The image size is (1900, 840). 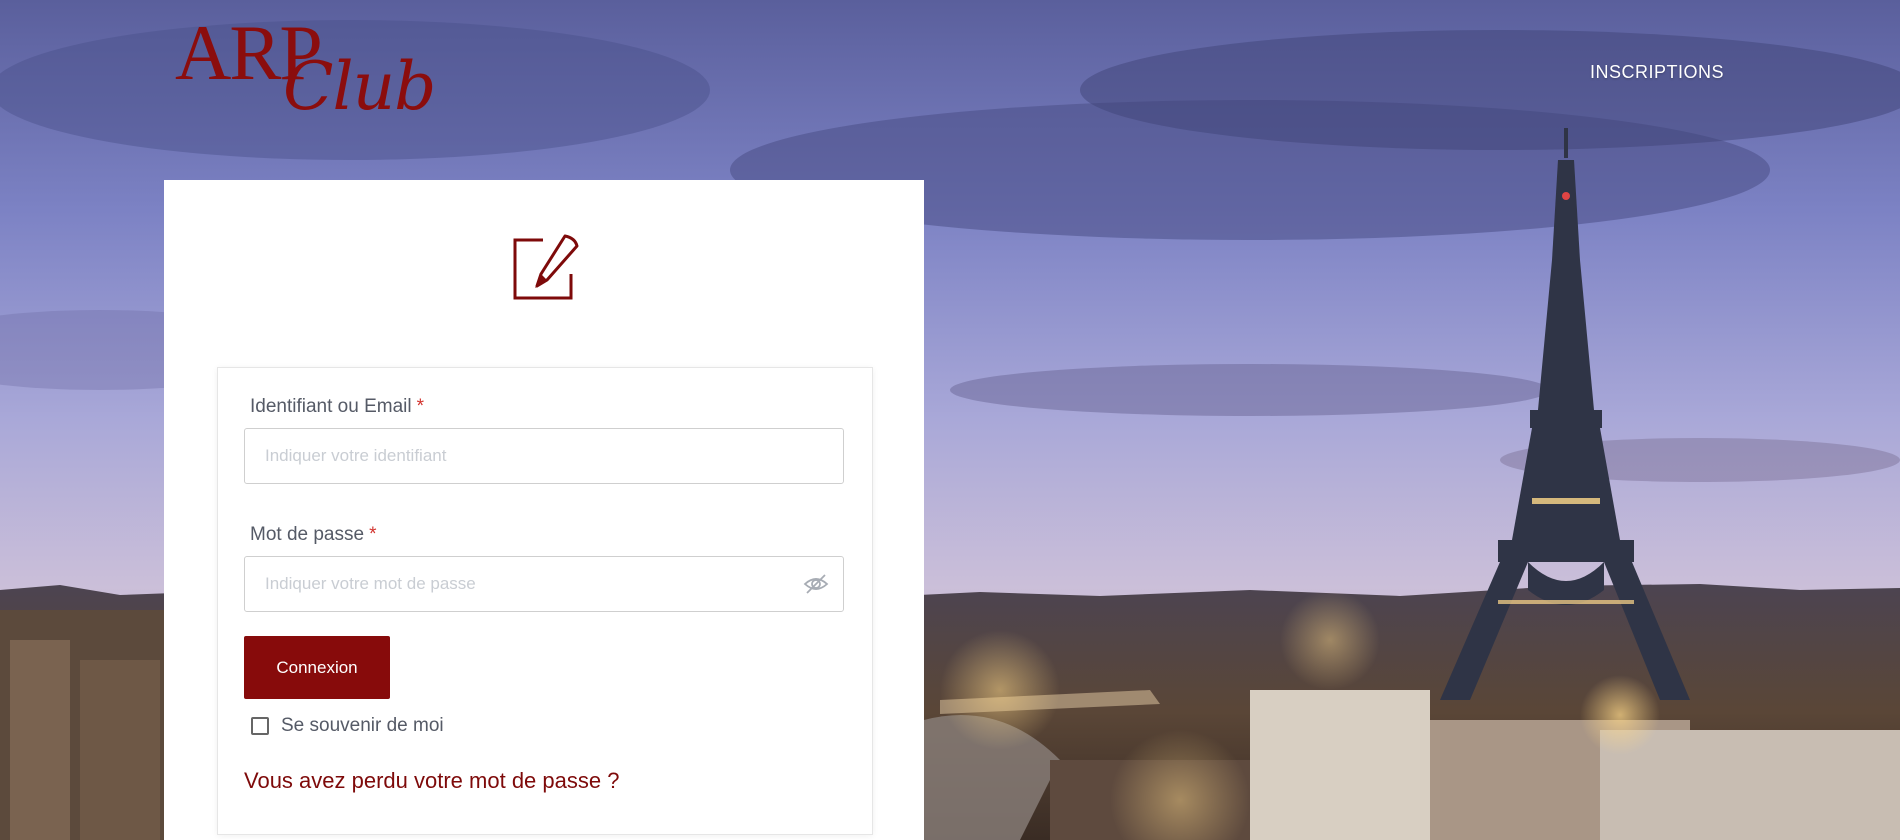 I want to click on edit-square-icon, so click(x=546, y=267).